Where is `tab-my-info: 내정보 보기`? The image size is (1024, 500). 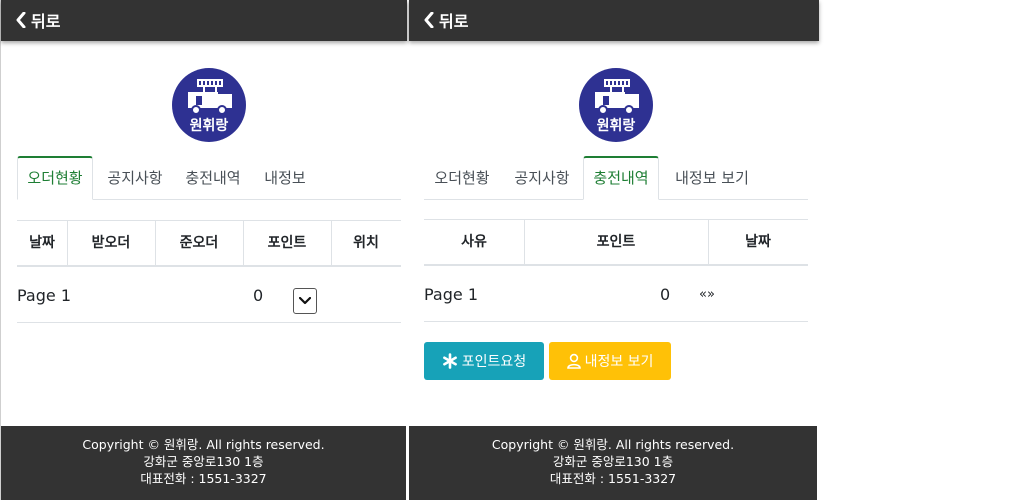 tab-my-info: 내정보 보기 is located at coordinates (712, 178).